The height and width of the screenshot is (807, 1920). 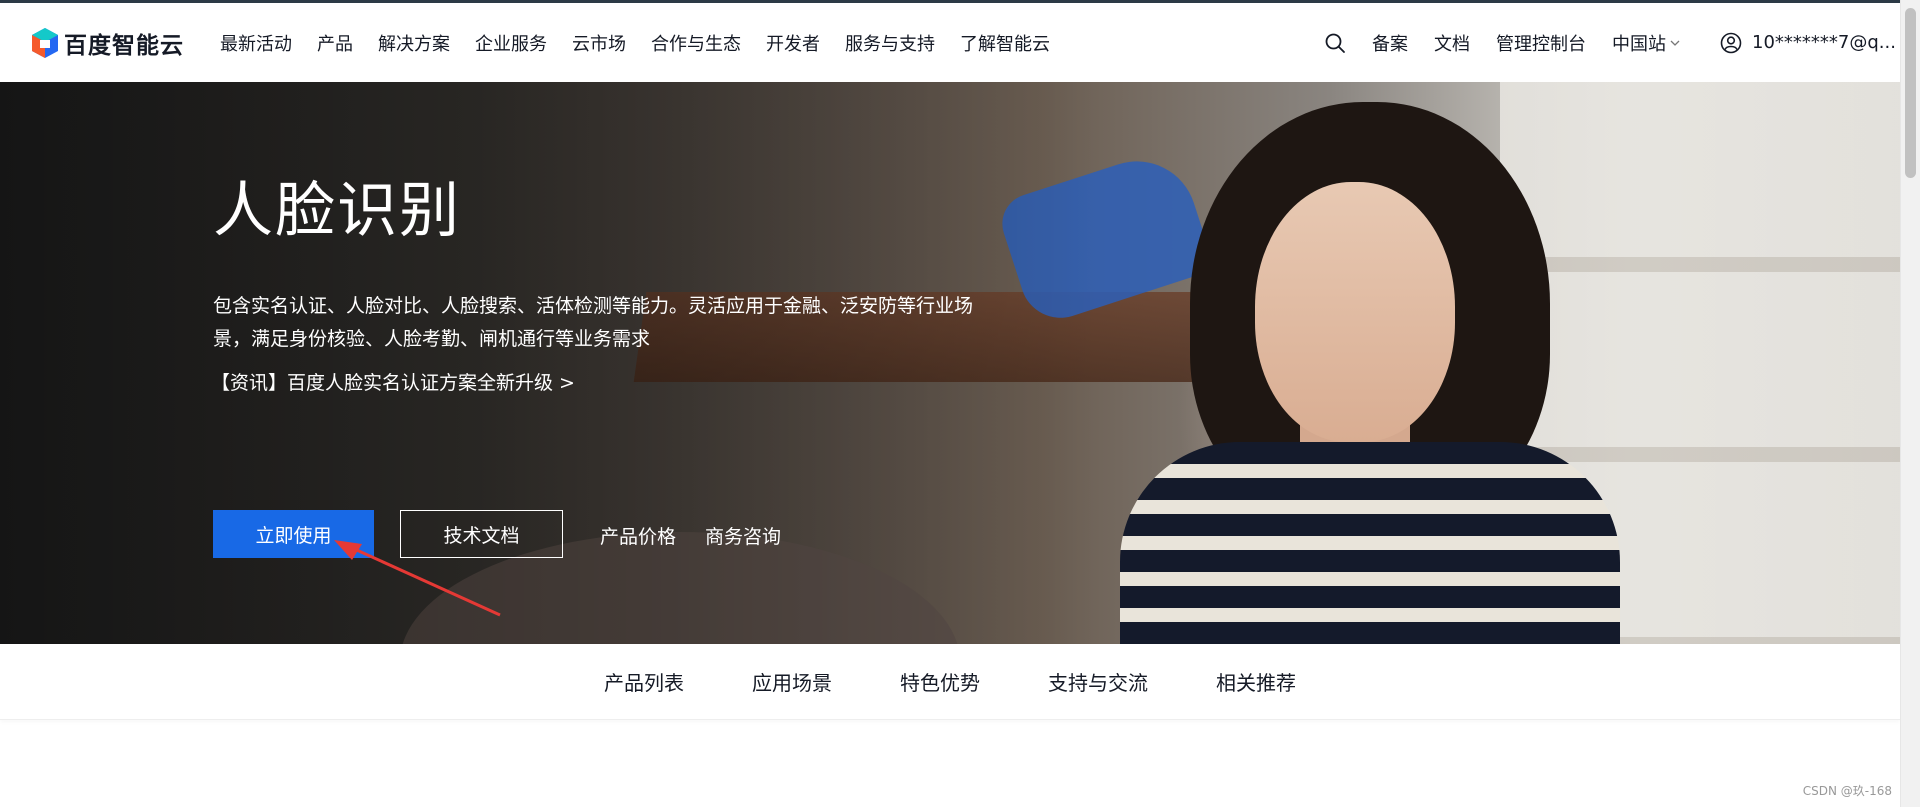 I want to click on nav-link-filing: 备案, so click(x=1390, y=43).